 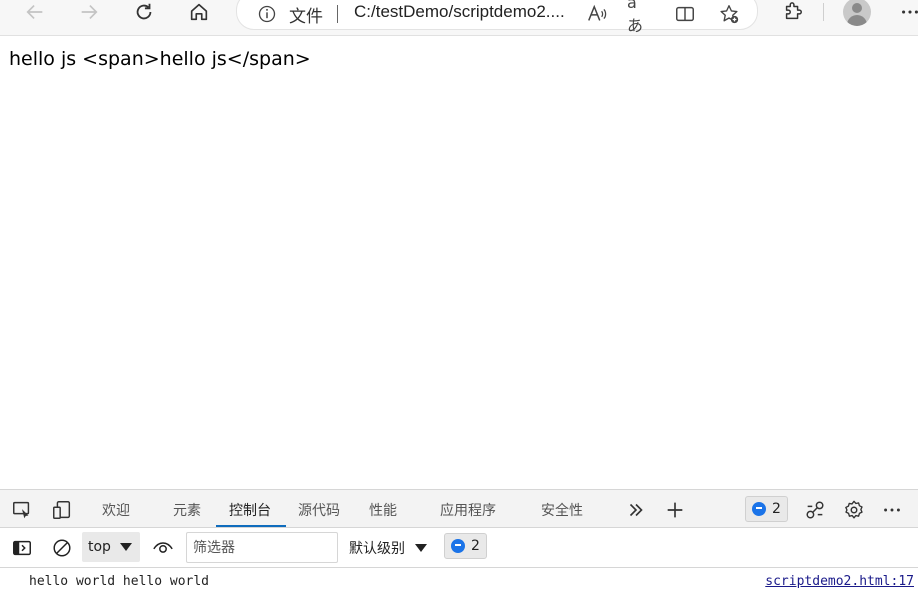 I want to click on console-toolbar: top 默认级别 2, so click(x=459, y=548).